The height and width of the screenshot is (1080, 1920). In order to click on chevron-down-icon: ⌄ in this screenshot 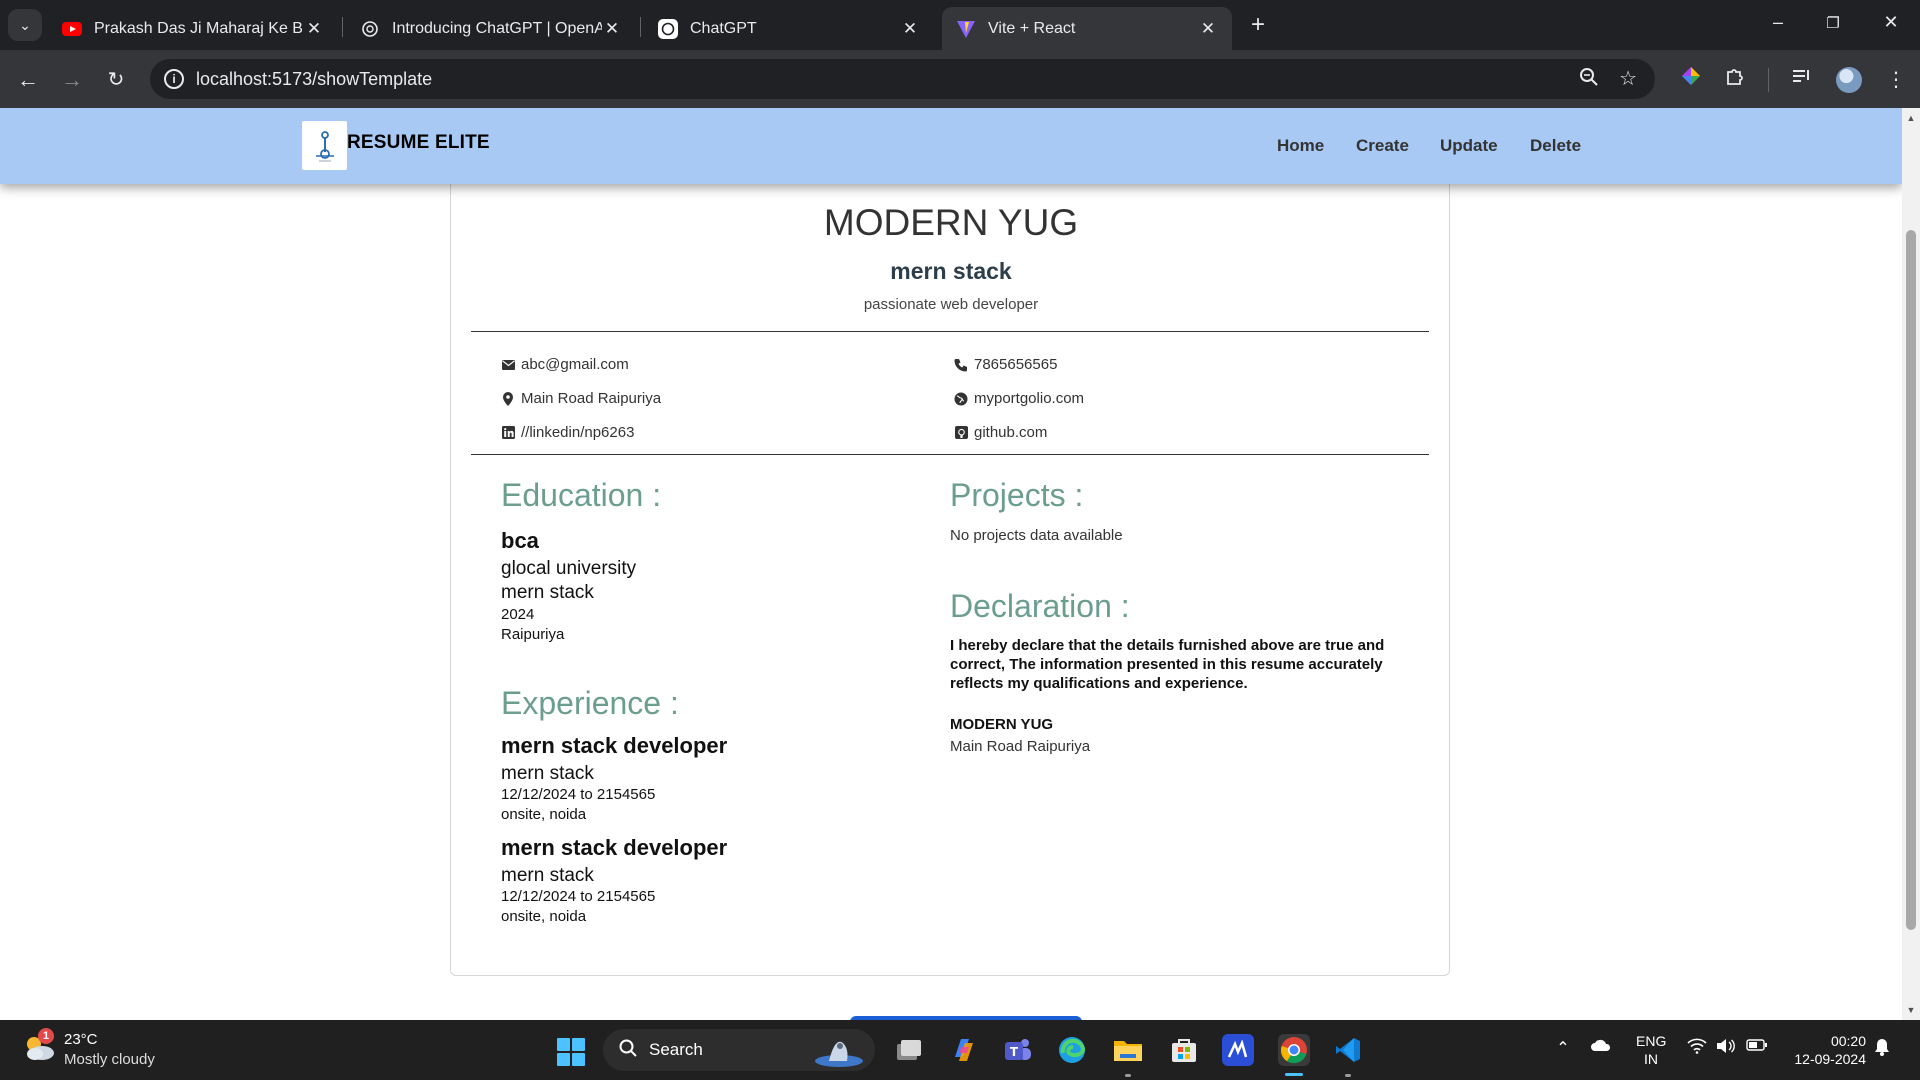, I will do `click(25, 24)`.